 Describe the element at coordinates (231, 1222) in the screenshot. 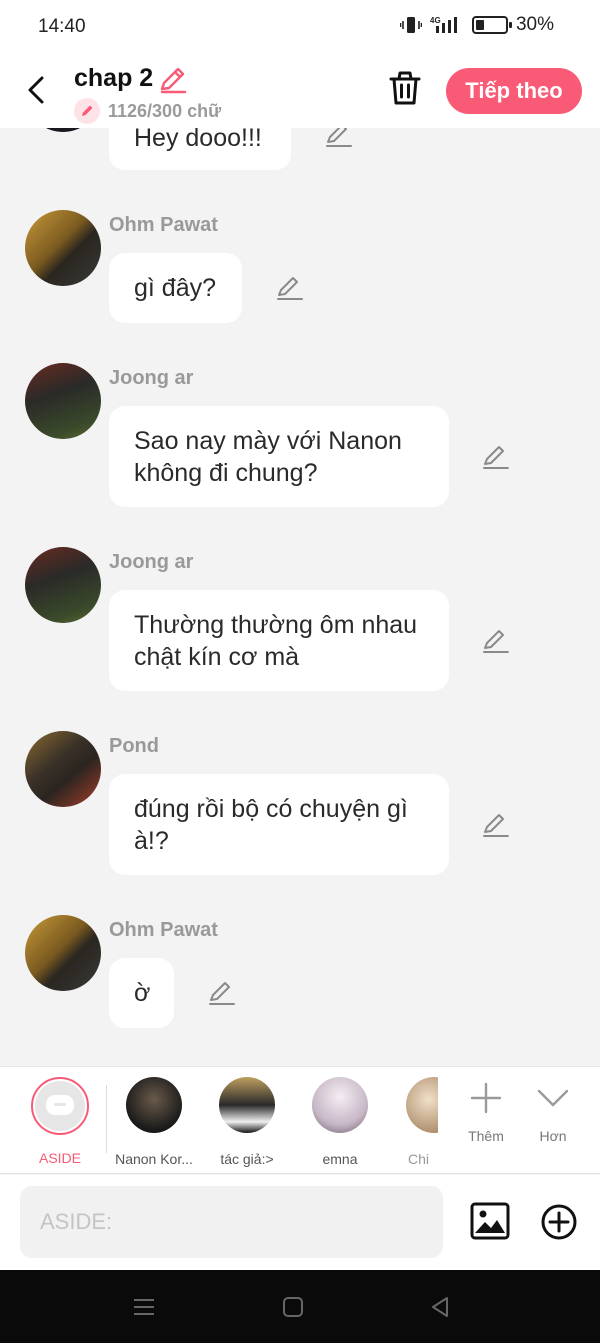

I see `message-input` at that location.